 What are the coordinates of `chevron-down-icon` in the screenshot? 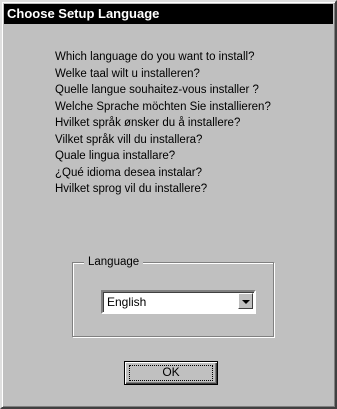 It's located at (246, 302).